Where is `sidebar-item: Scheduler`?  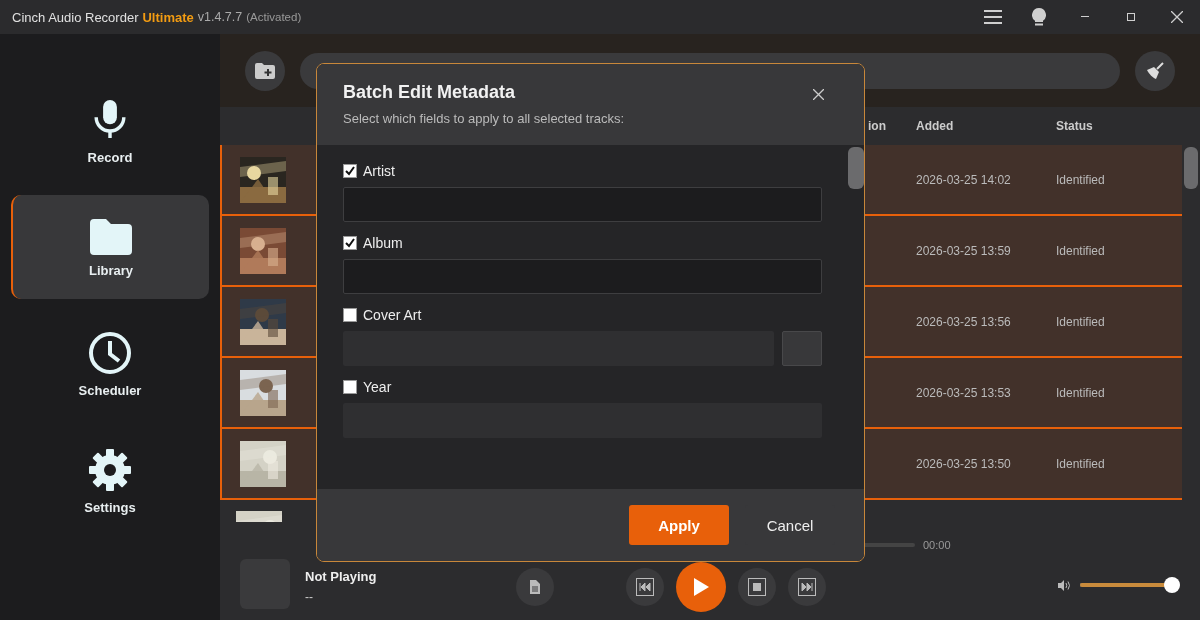 sidebar-item: Scheduler is located at coordinates (110, 364).